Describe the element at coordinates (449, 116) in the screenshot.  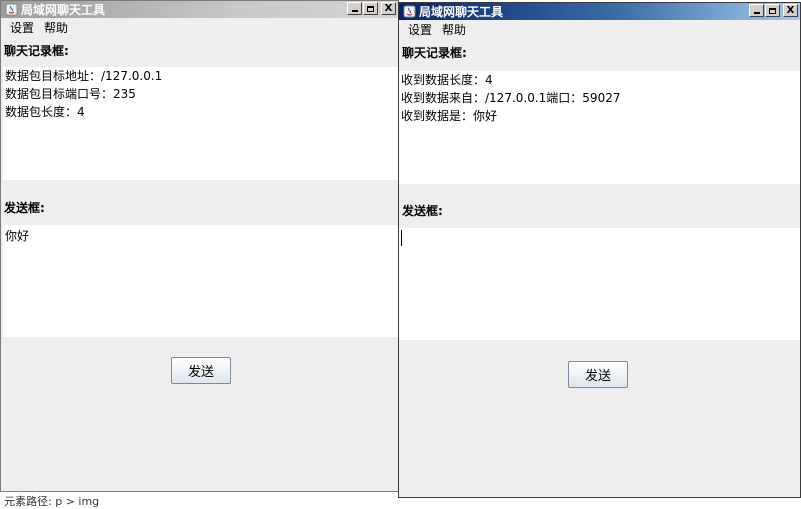
I see `chat-line: 收到数据是：你好` at that location.